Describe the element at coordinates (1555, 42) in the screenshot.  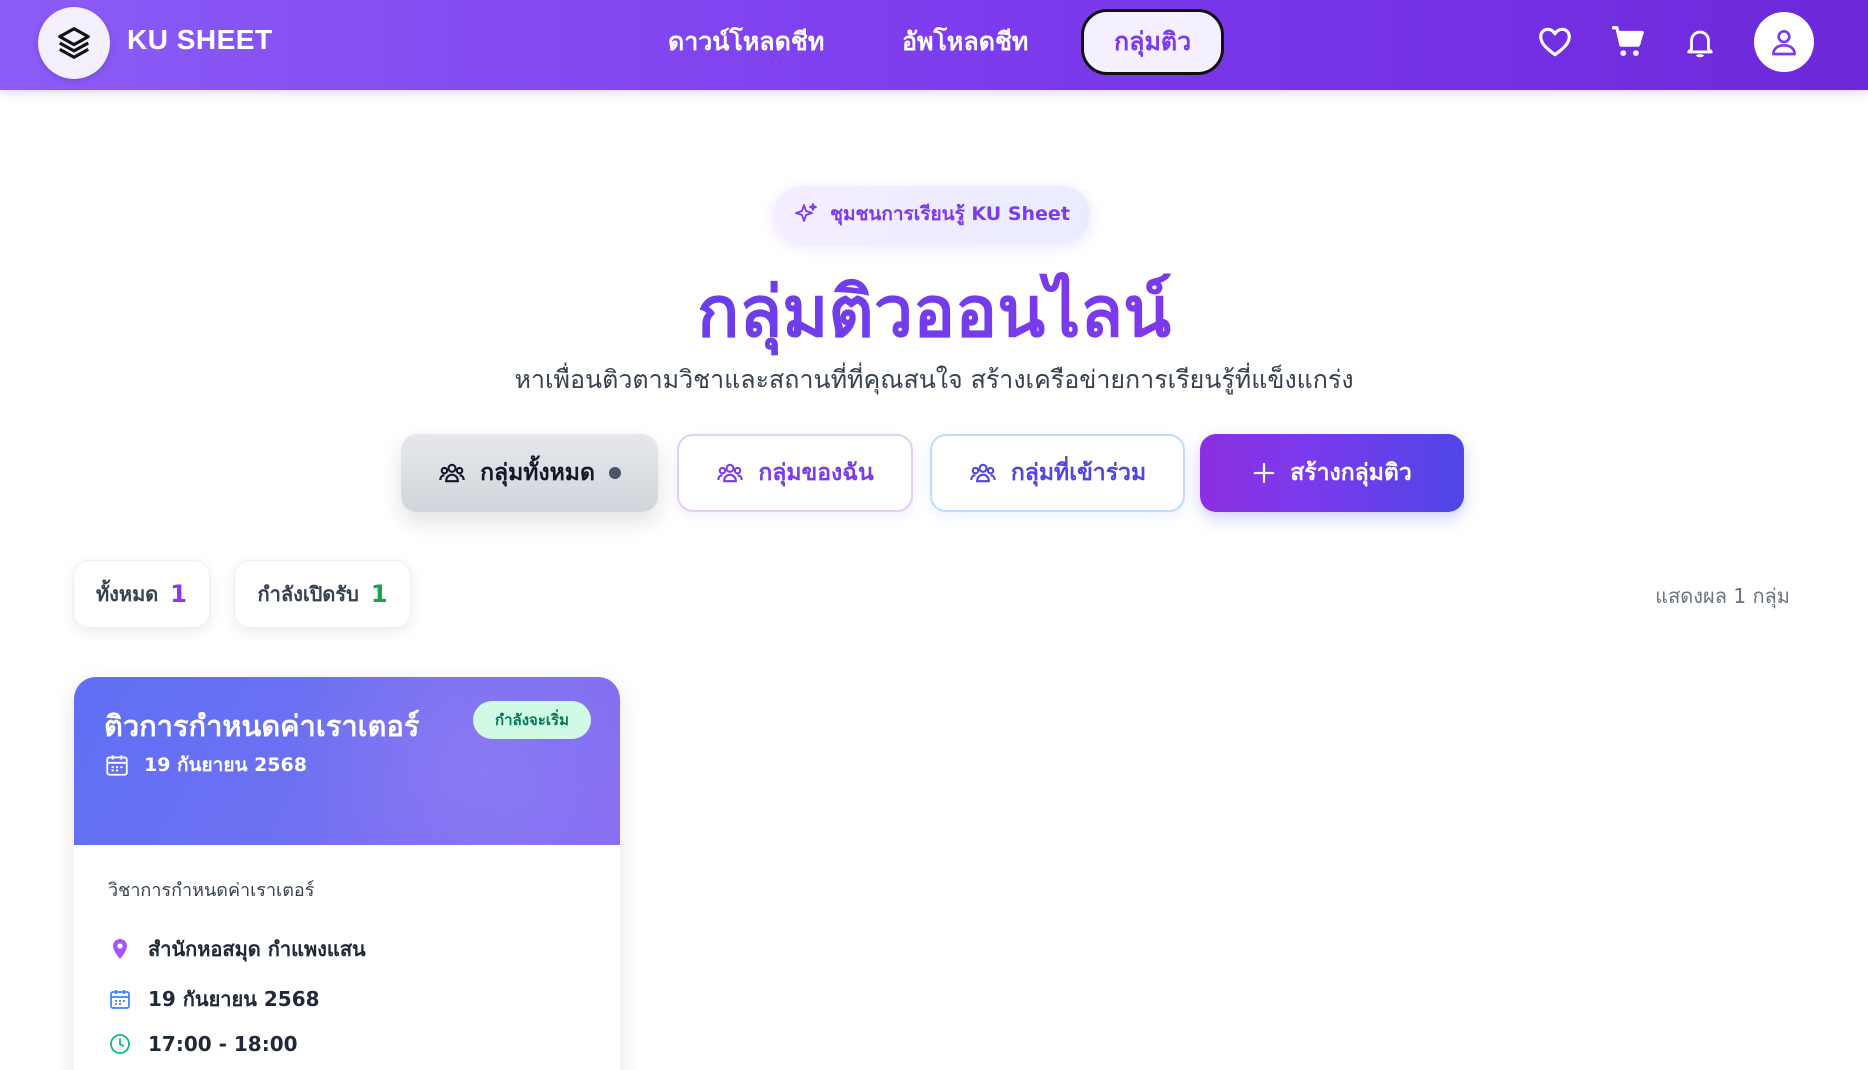
I see `heart-icon` at that location.